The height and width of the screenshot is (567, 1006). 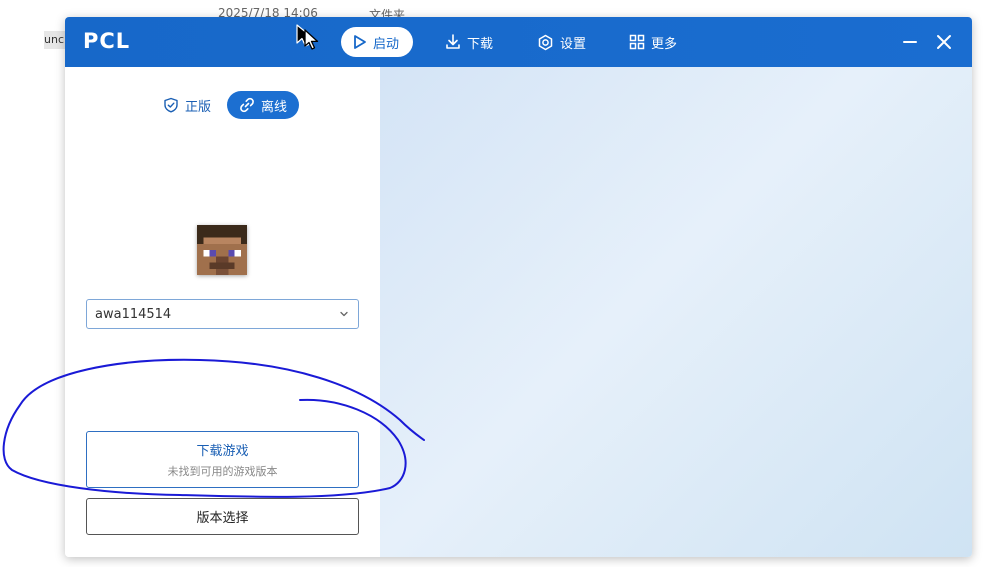 What do you see at coordinates (637, 42) in the screenshot?
I see `grid-icon` at bounding box center [637, 42].